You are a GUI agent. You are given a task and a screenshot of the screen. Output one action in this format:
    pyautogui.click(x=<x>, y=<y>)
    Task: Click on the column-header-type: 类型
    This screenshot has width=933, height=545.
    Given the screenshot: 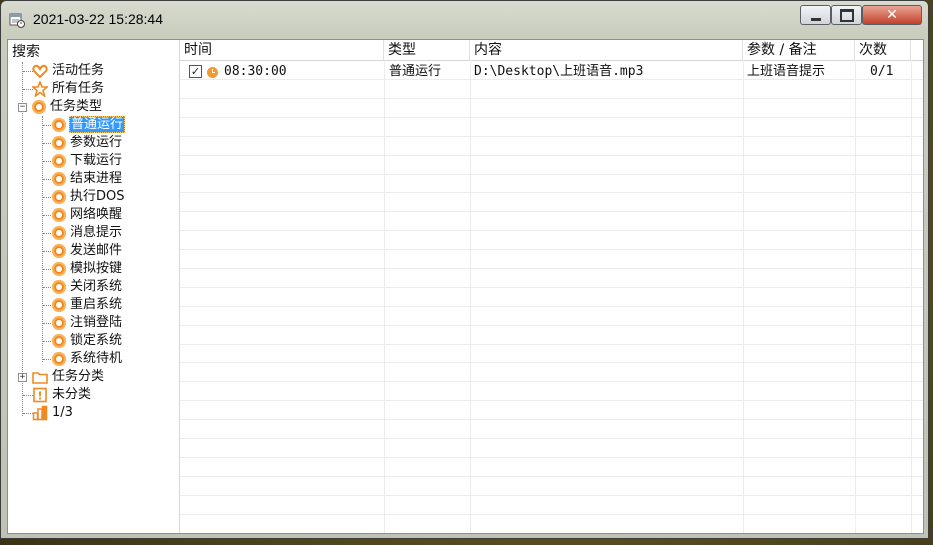 What is the action you would take?
    pyautogui.click(x=427, y=50)
    